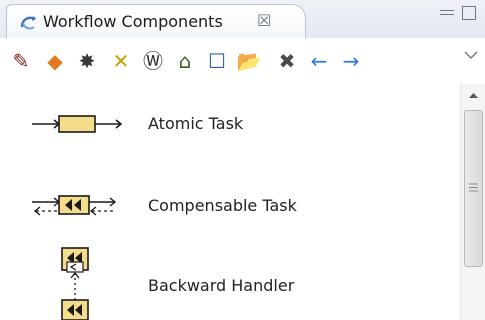  I want to click on vertical-scrollbar, so click(472, 202).